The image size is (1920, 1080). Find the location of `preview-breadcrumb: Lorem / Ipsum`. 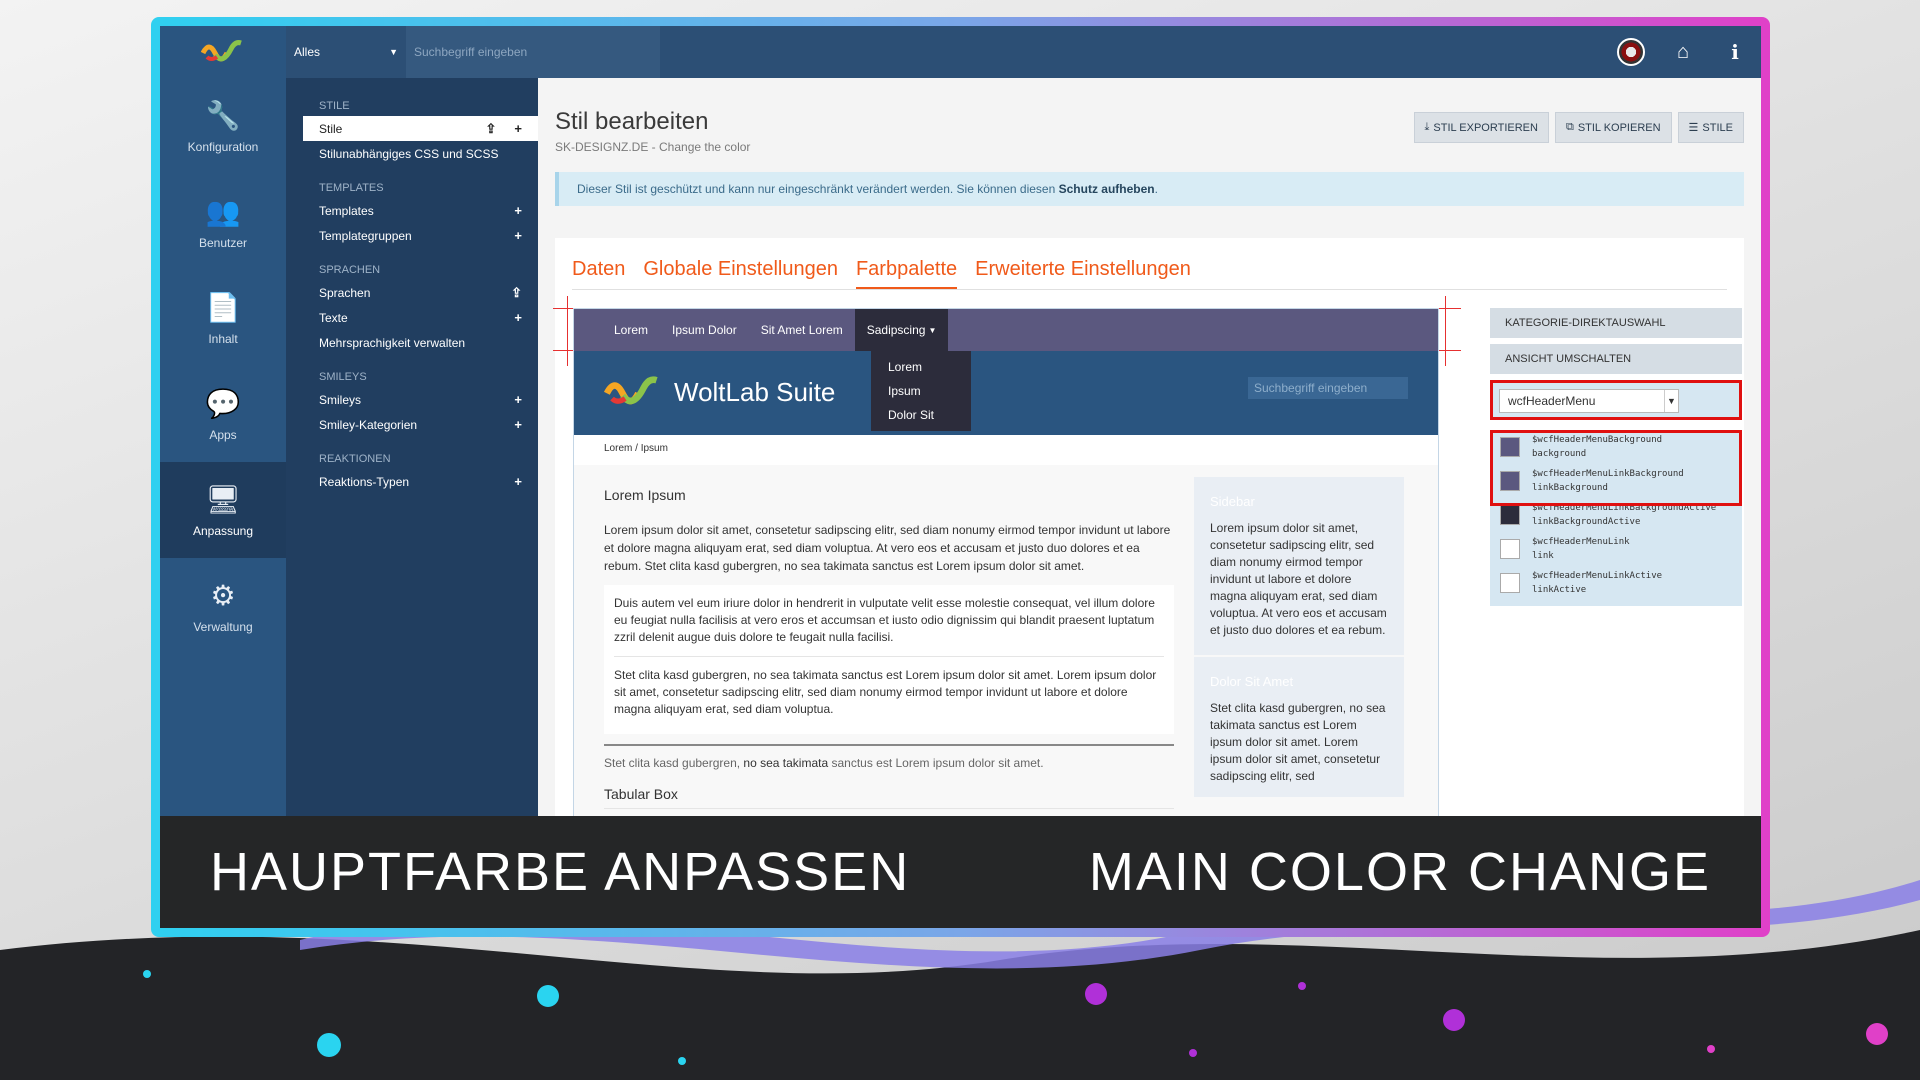

preview-breadcrumb: Lorem / Ipsum is located at coordinates (1006, 450).